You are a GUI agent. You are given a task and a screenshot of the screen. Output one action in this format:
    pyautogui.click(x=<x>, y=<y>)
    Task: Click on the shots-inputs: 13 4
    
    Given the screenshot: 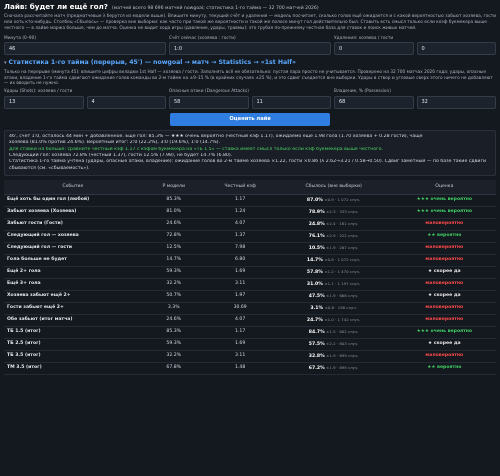 What is the action you would take?
    pyautogui.click(x=85, y=102)
    